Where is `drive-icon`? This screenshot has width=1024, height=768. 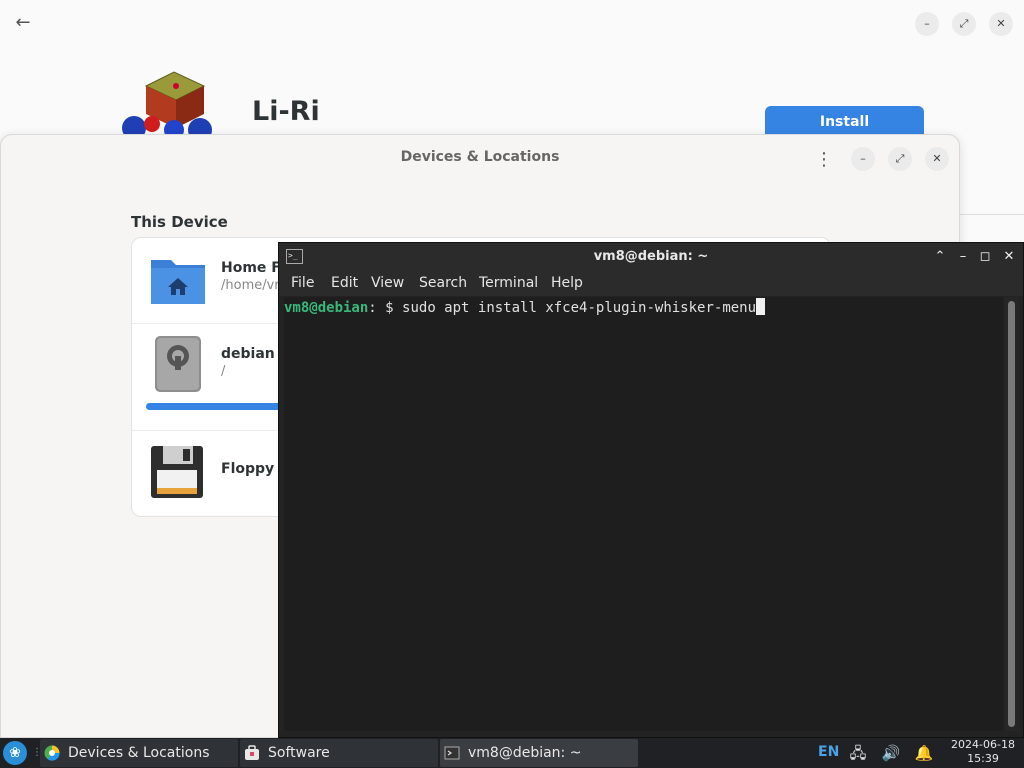 drive-icon is located at coordinates (178, 364).